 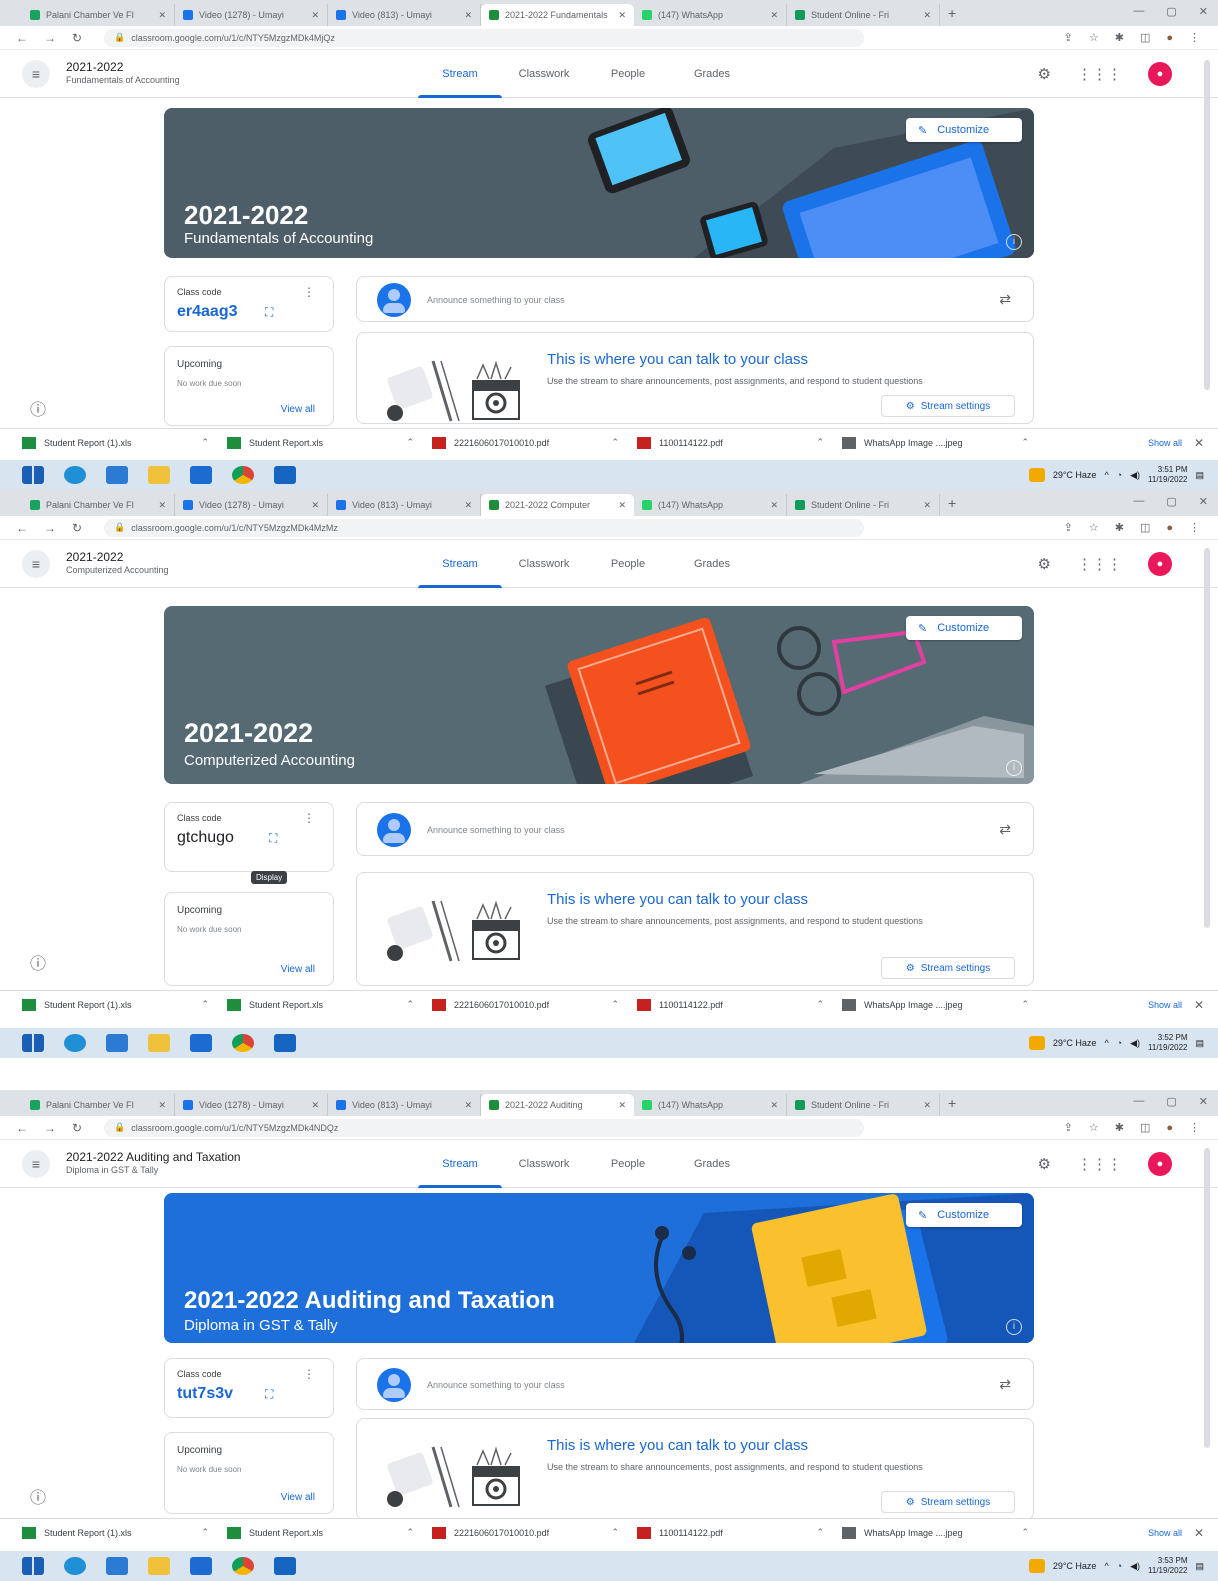 I want to click on chrome-icon, so click(x=243, y=1043).